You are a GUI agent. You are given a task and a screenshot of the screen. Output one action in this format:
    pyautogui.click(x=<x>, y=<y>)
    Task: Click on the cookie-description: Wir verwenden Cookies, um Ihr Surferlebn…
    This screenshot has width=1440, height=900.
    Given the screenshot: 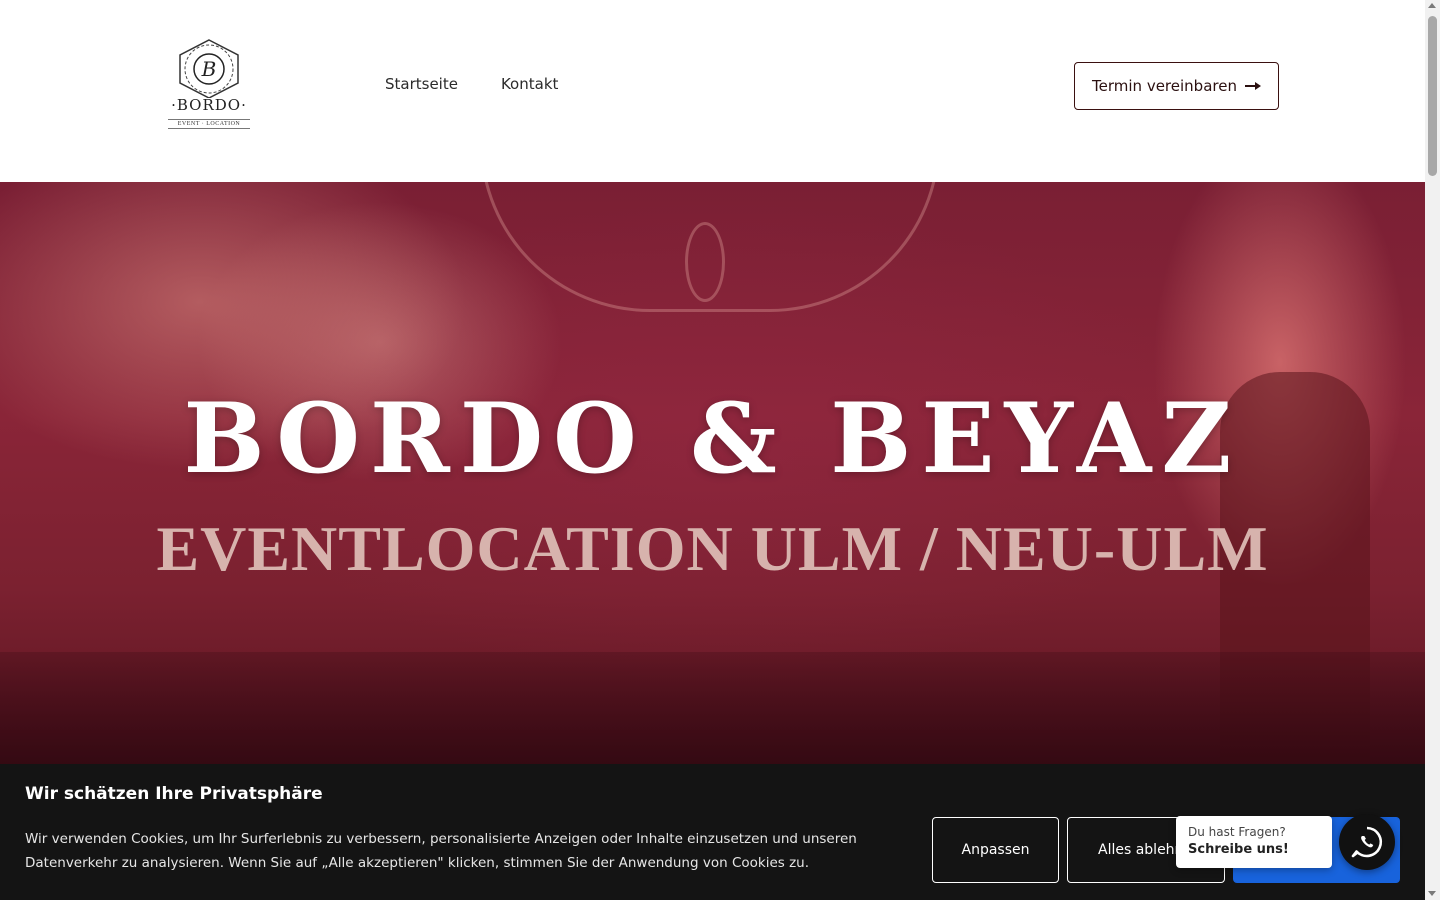 What is the action you would take?
    pyautogui.click(x=441, y=851)
    